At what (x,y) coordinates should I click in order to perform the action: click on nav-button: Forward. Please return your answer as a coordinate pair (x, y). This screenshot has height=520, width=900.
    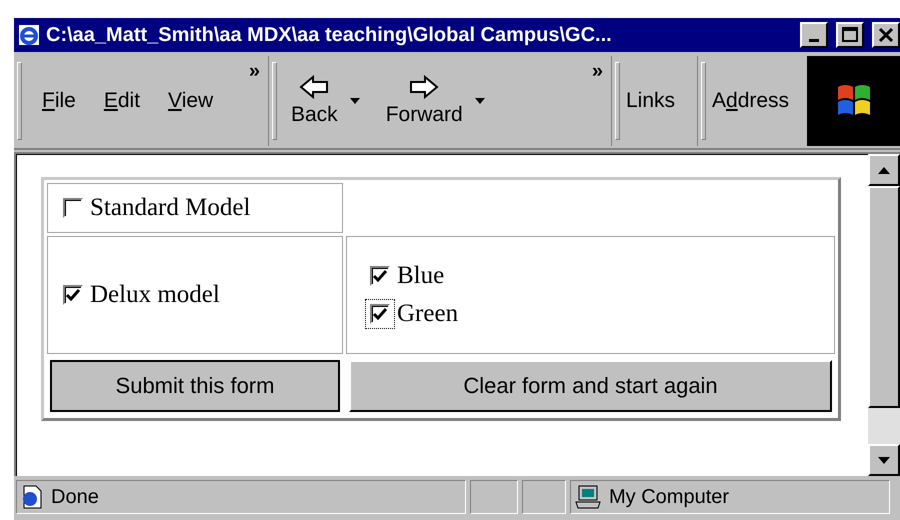
    Looking at the image, I should click on (424, 101).